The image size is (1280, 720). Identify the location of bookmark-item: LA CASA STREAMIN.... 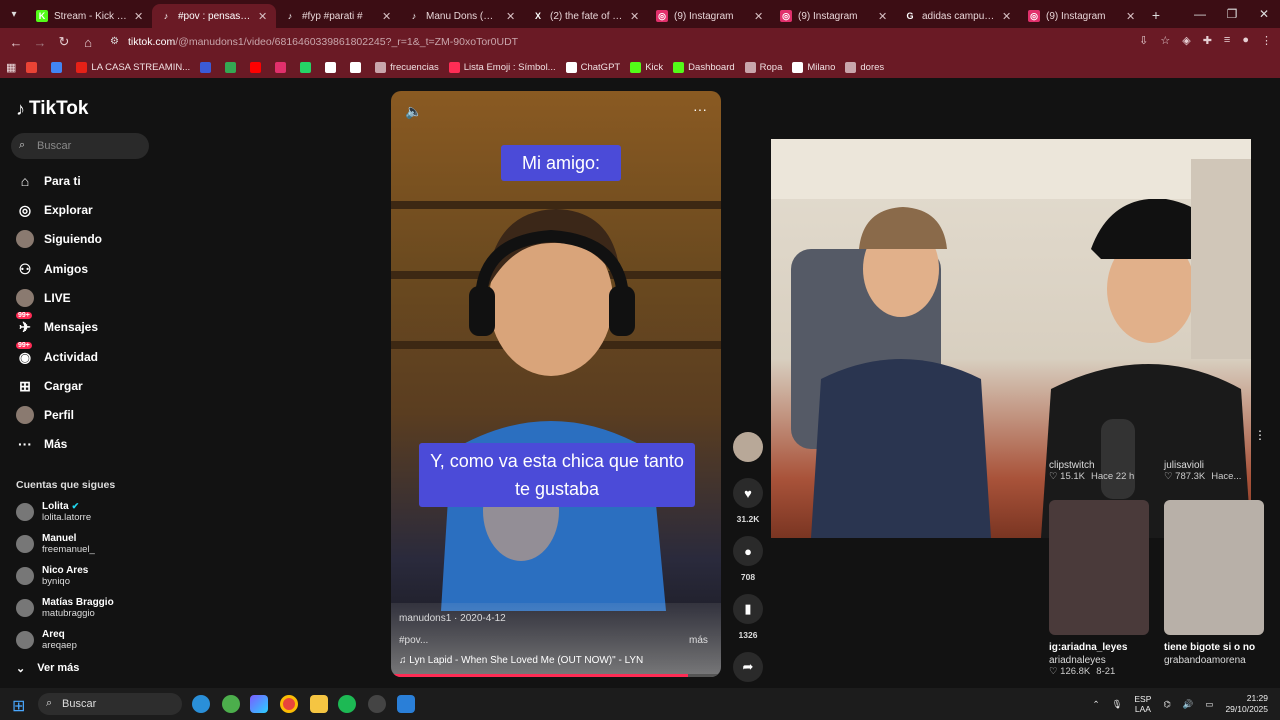
(133, 67).